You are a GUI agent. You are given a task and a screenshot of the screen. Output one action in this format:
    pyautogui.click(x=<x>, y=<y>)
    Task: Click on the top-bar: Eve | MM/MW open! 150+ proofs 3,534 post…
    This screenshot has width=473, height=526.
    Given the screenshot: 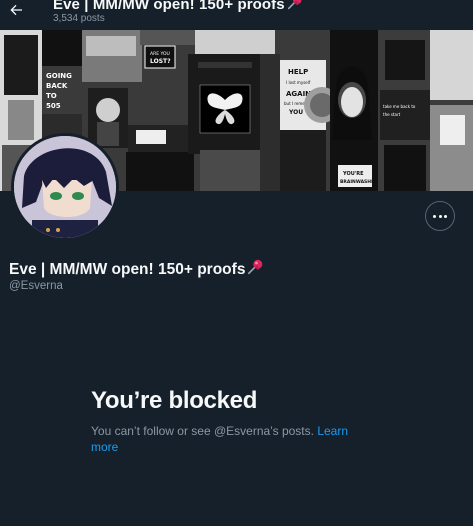 What is the action you would take?
    pyautogui.click(x=236, y=15)
    